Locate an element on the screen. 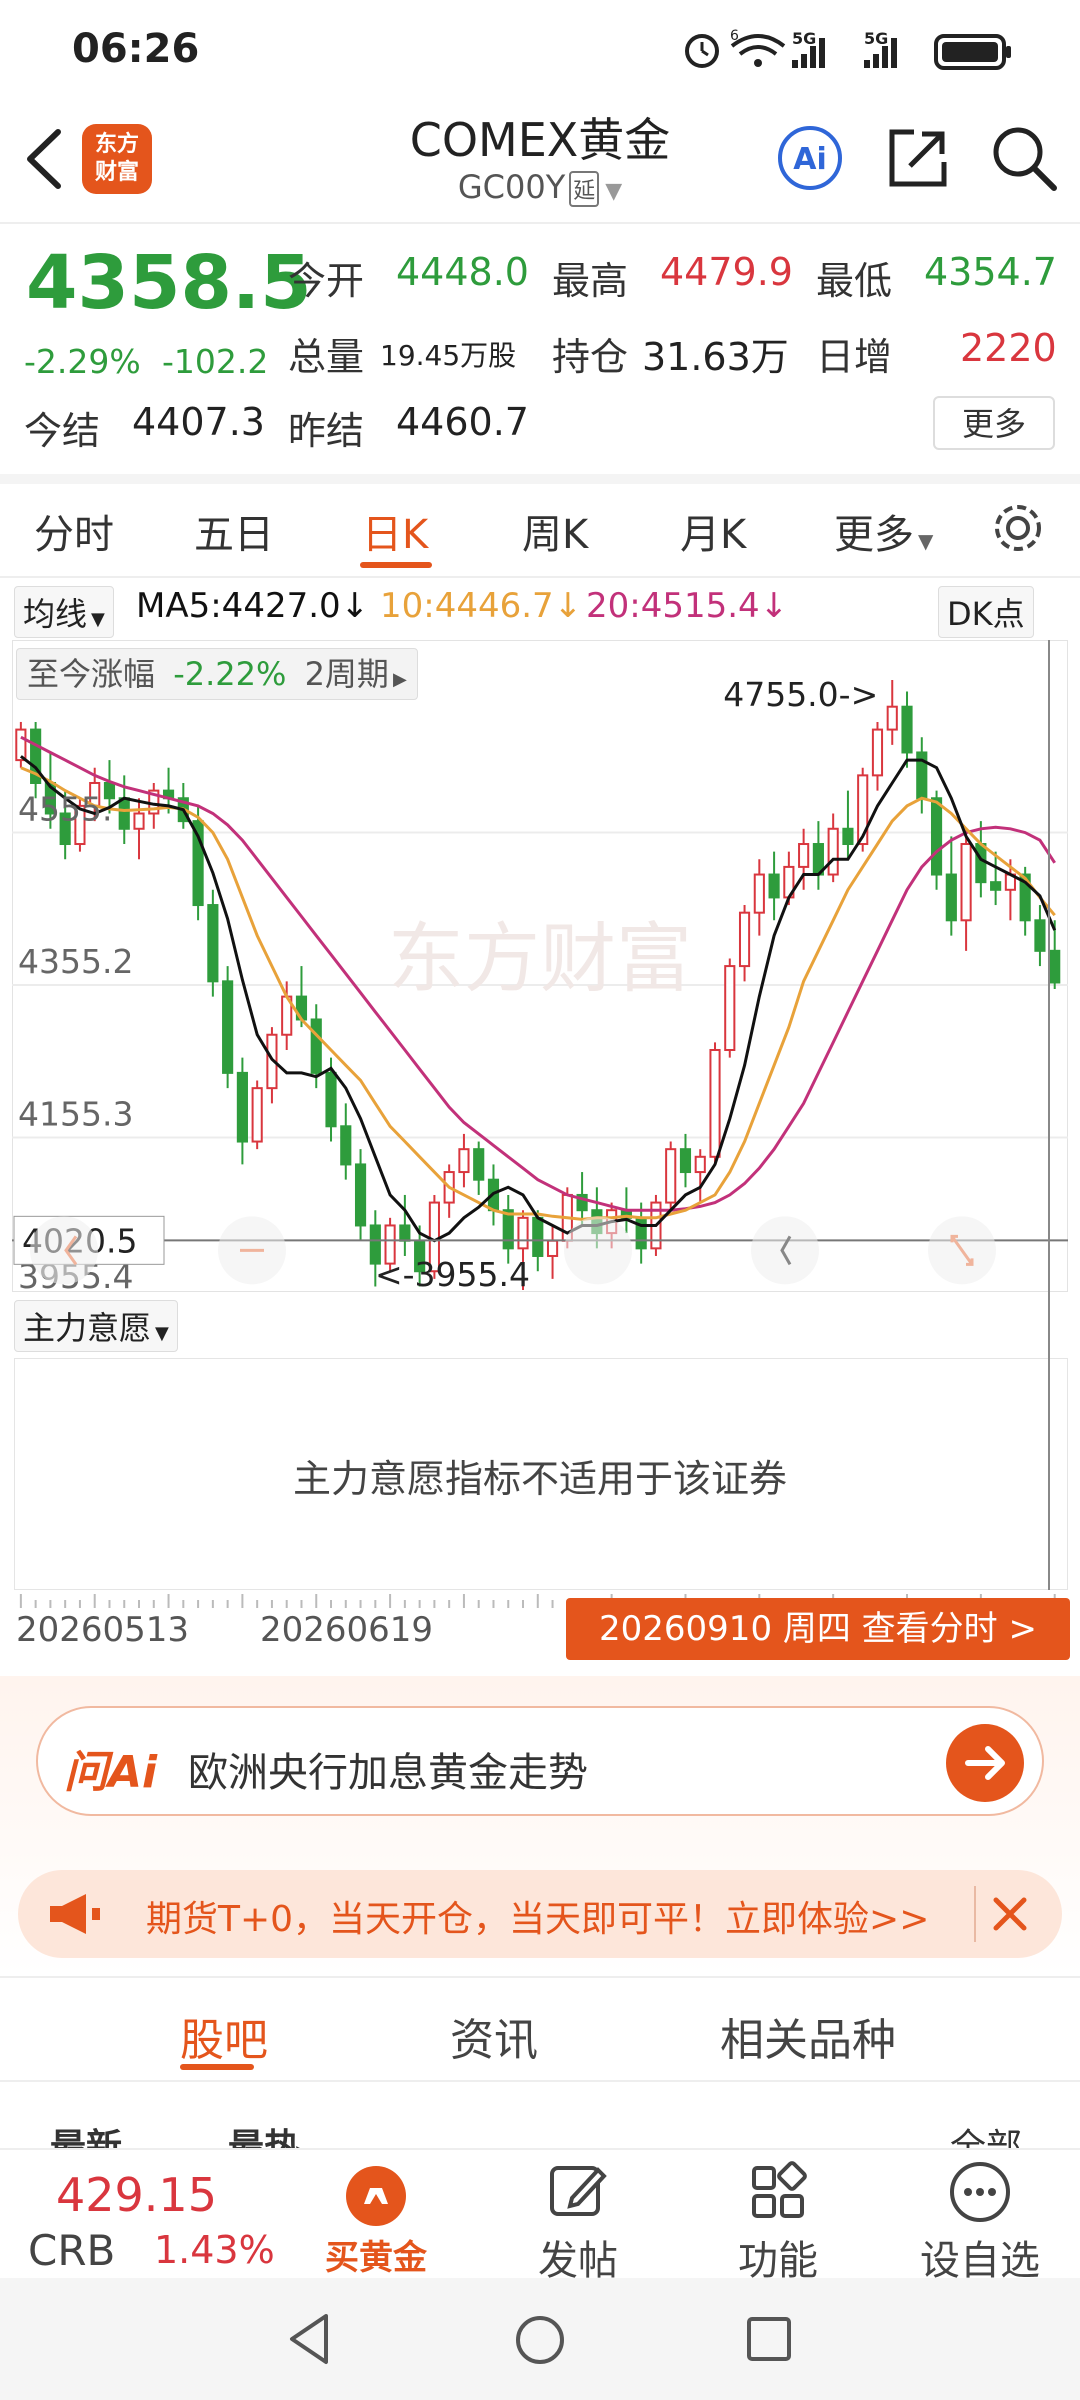 The width and height of the screenshot is (1080, 2400). nav-recents-icon is located at coordinates (769, 2339).